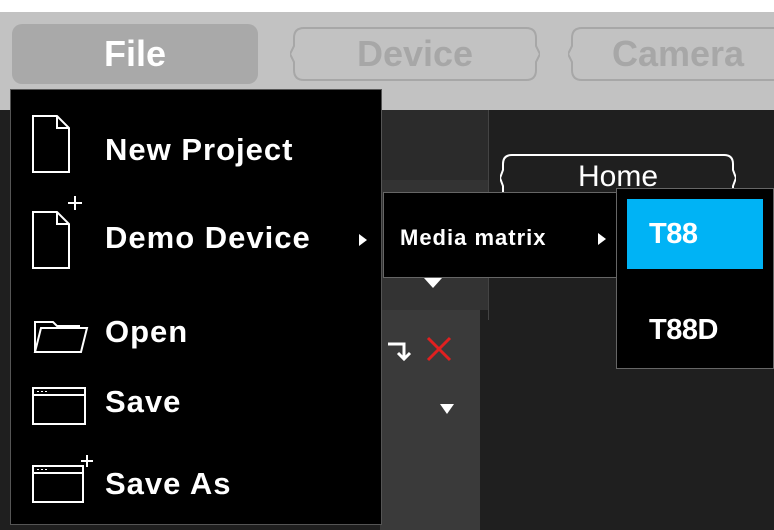 Image resolution: width=774 pixels, height=530 pixels. Describe the element at coordinates (147, 331) in the screenshot. I see `menu-item-label: Open` at that location.